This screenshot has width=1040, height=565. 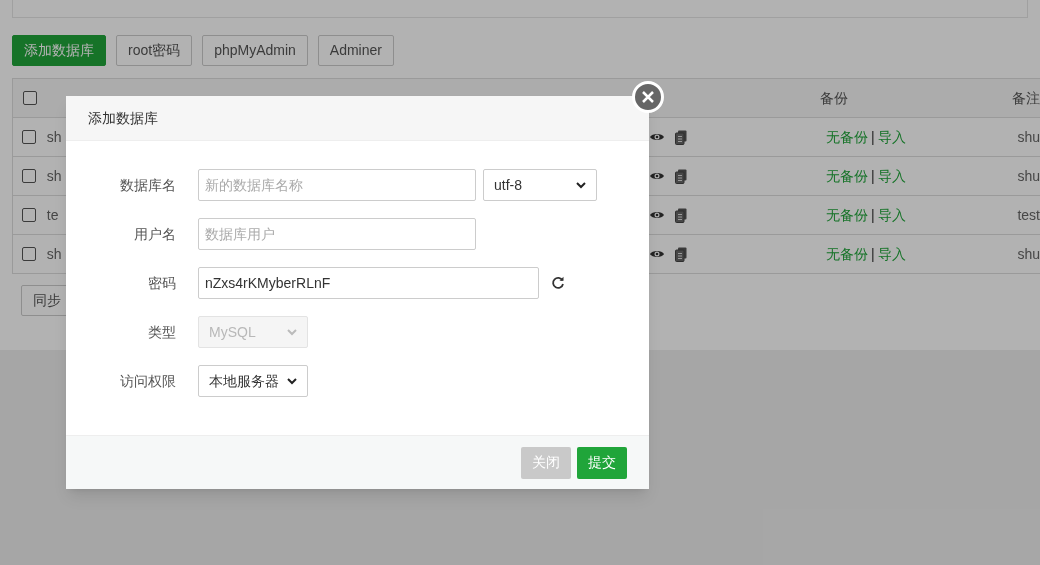 I want to click on toolbar-button: phpMyAdmin, so click(x=255, y=50).